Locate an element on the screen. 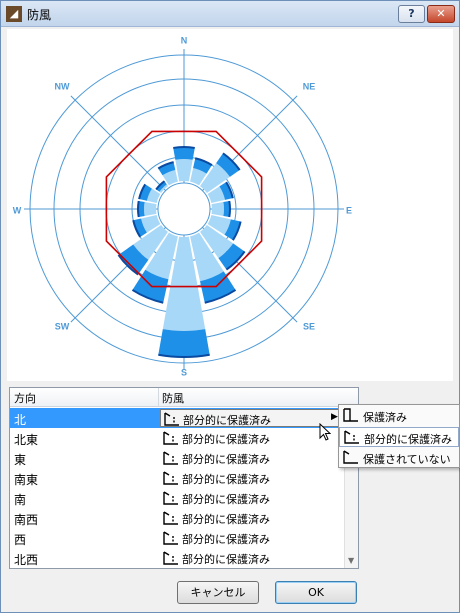 This screenshot has height=613, width=460. list-row: 南 部分的に保護済み is located at coordinates (177, 498).